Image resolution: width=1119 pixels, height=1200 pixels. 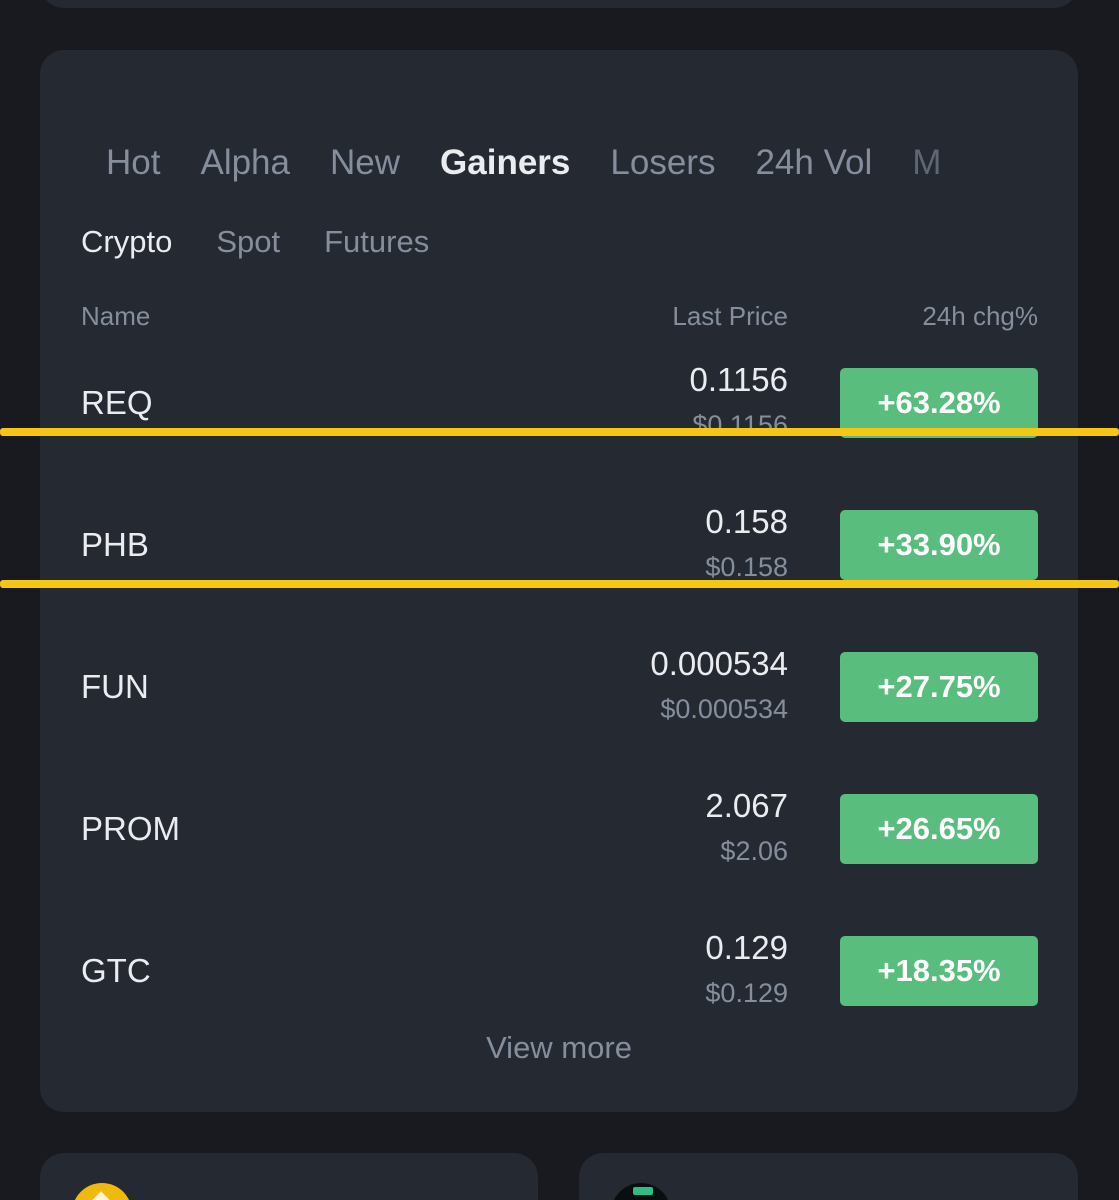 I want to click on bottom-card-right, so click(x=828, y=1176).